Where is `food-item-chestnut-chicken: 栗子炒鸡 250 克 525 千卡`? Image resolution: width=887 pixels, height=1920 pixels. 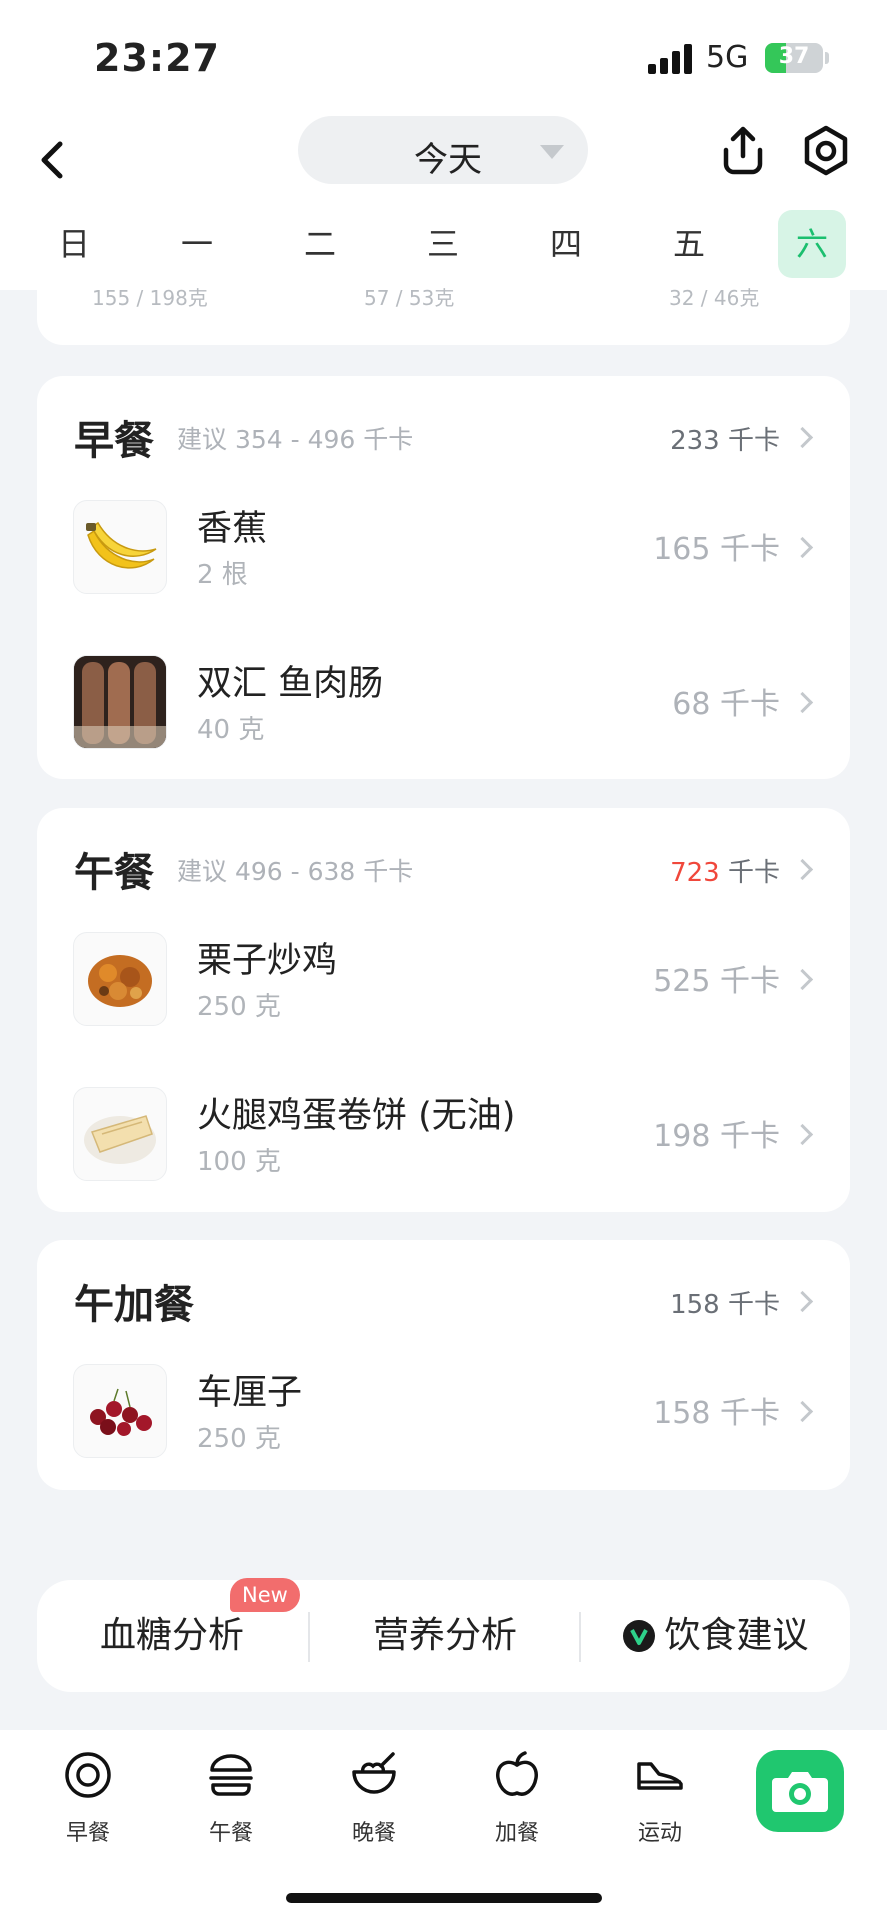
food-item-chestnut-chicken: 栗子炒鸡 250 克 525 千卡 is located at coordinates (443, 982).